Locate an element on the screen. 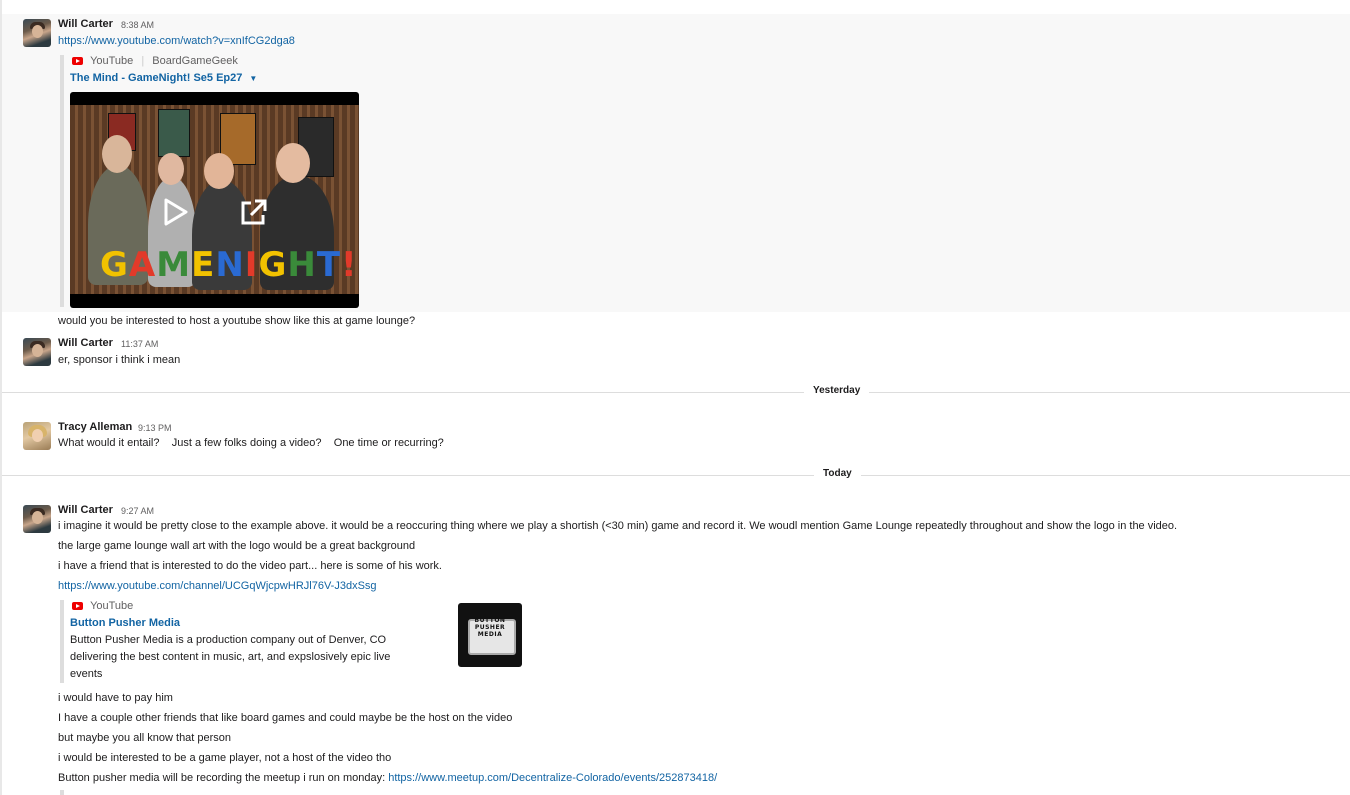 The image size is (1350, 795). message-text: but maybe you all know that person is located at coordinates (145, 738).